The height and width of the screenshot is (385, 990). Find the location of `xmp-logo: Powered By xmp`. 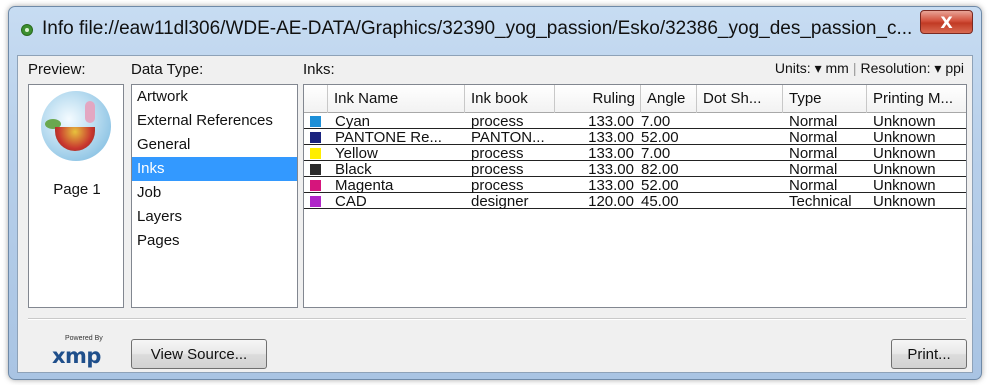

xmp-logo: Powered By xmp is located at coordinates (80, 351).